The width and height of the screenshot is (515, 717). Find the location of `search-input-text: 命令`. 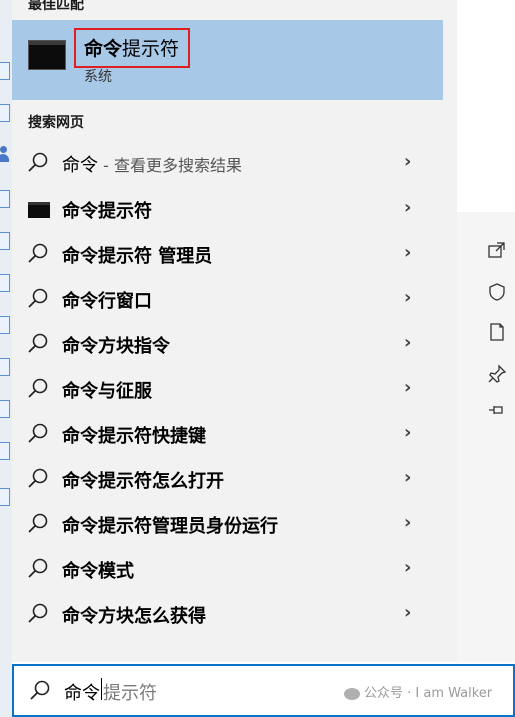

search-input-text: 命令 is located at coordinates (82, 693).